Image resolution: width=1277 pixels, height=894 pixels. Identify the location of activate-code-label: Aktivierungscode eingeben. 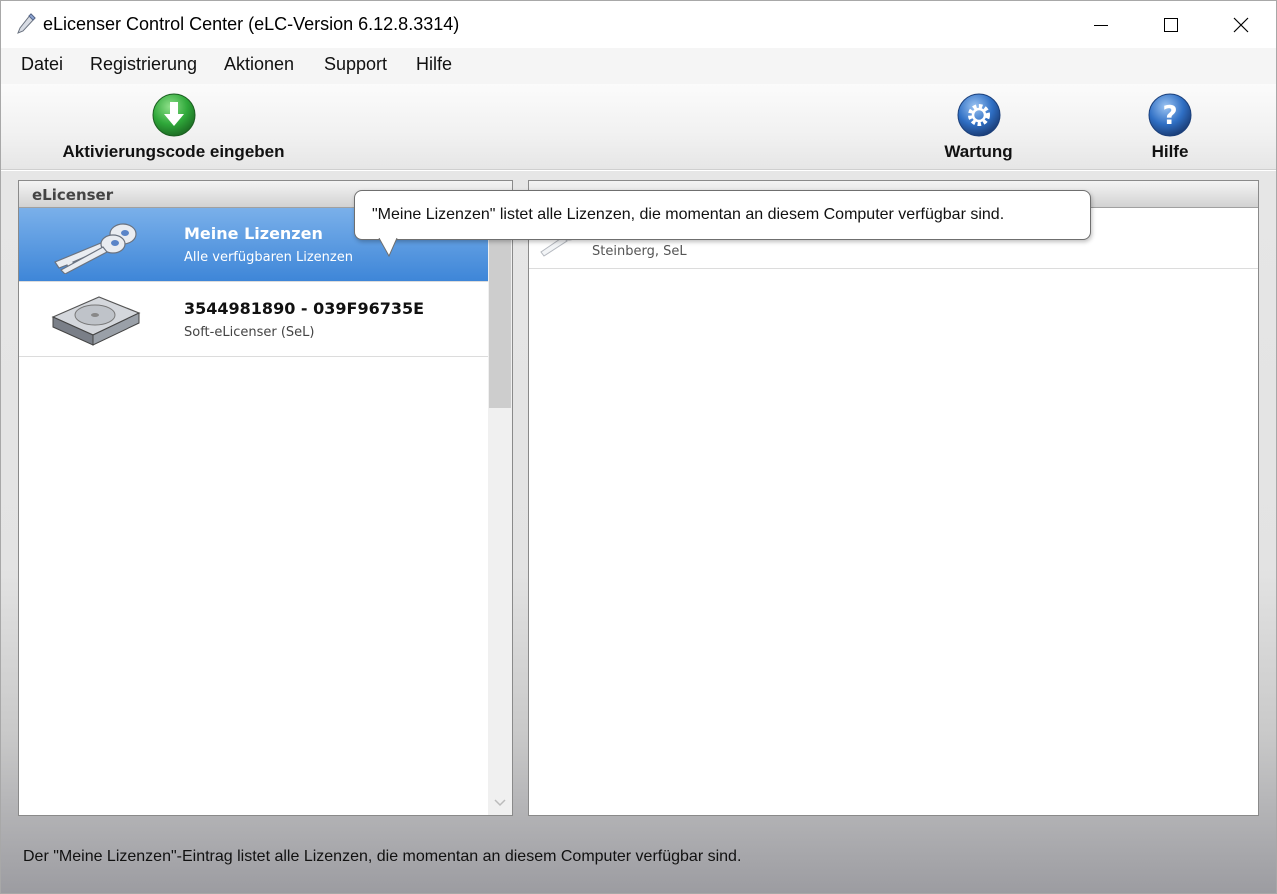
(173, 151).